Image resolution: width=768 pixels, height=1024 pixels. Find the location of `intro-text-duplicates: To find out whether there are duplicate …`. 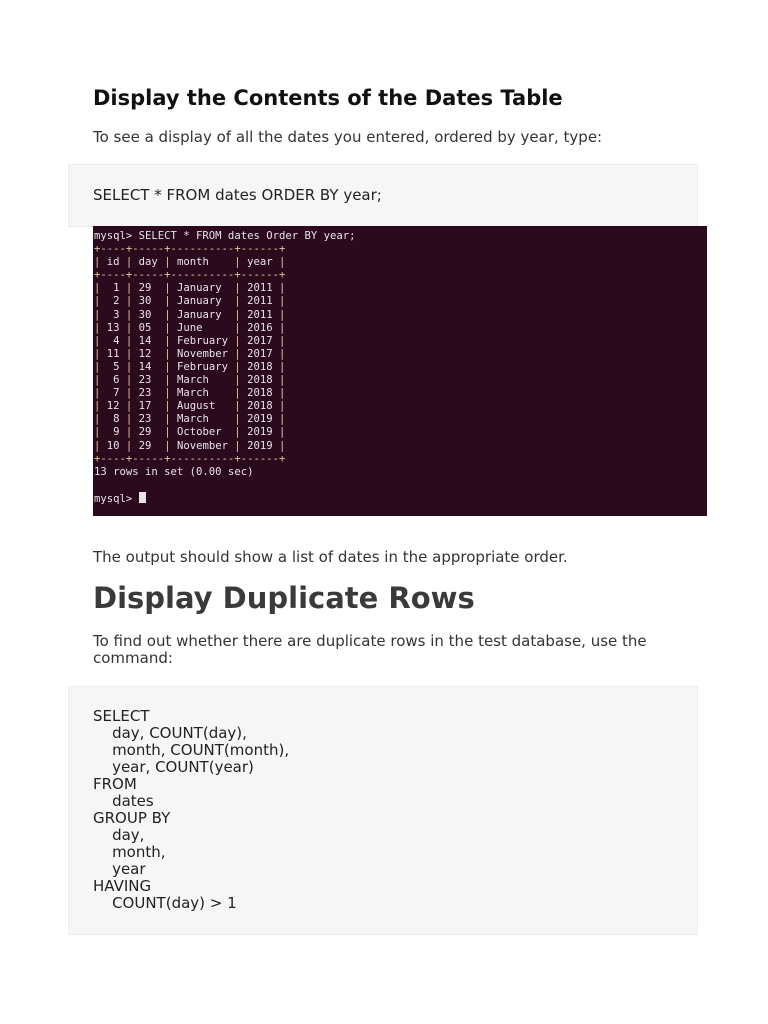

intro-text-duplicates: To find out whether there are duplicate … is located at coordinates (370, 649).